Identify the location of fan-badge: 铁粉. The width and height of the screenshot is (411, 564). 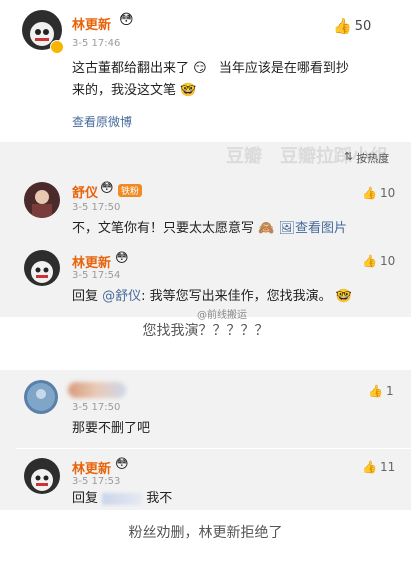
(130, 190).